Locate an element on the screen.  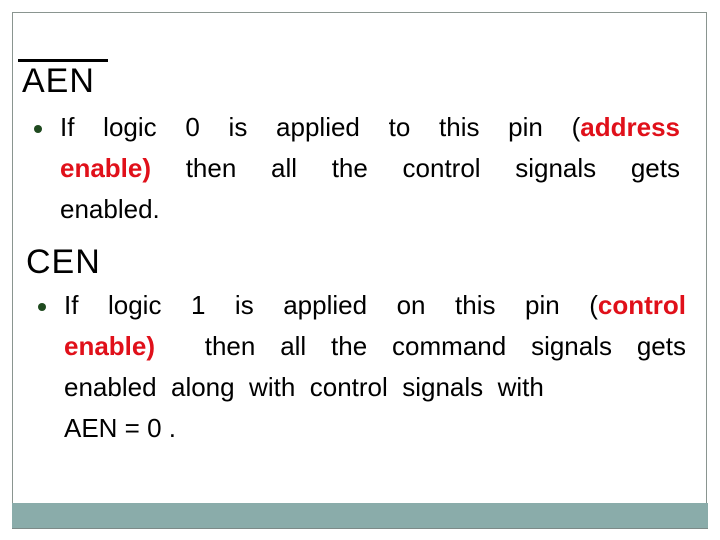
cen-heading: CEN is located at coordinates (63, 262).